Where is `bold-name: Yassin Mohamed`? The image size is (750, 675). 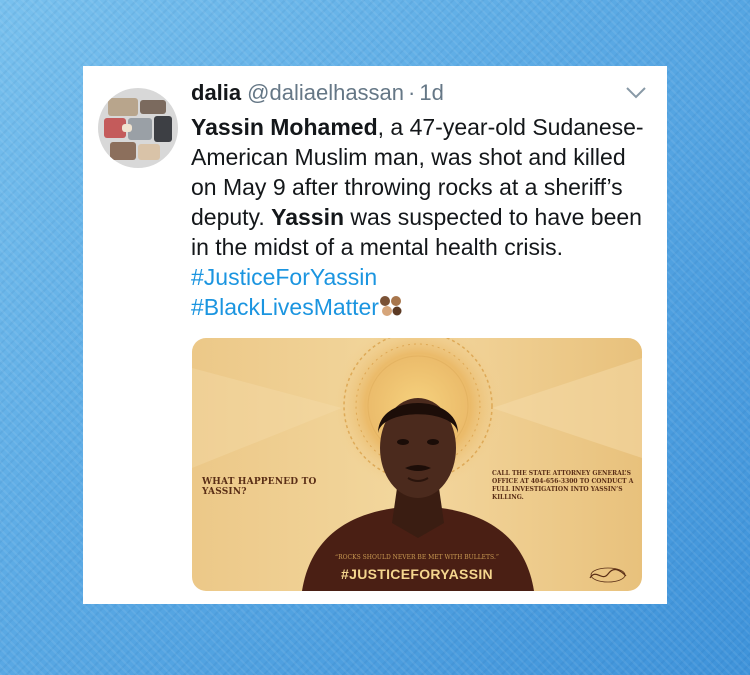
bold-name: Yassin Mohamed is located at coordinates (284, 127).